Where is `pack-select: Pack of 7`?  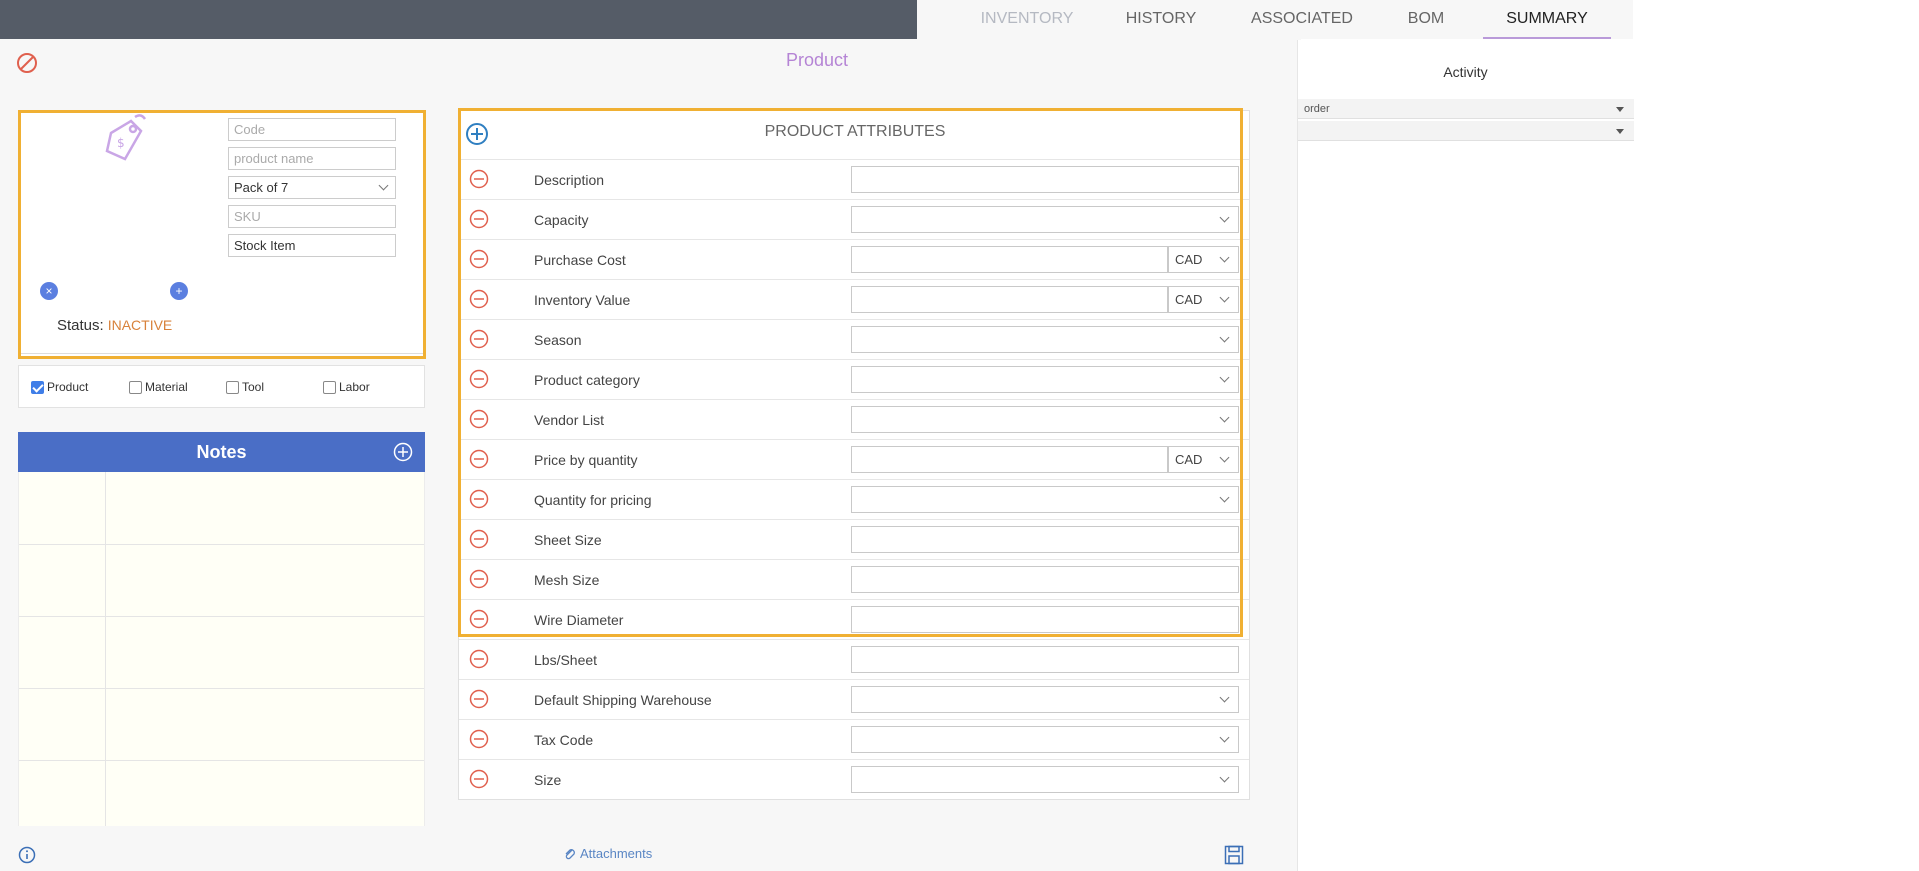
pack-select: Pack of 7 is located at coordinates (312, 187).